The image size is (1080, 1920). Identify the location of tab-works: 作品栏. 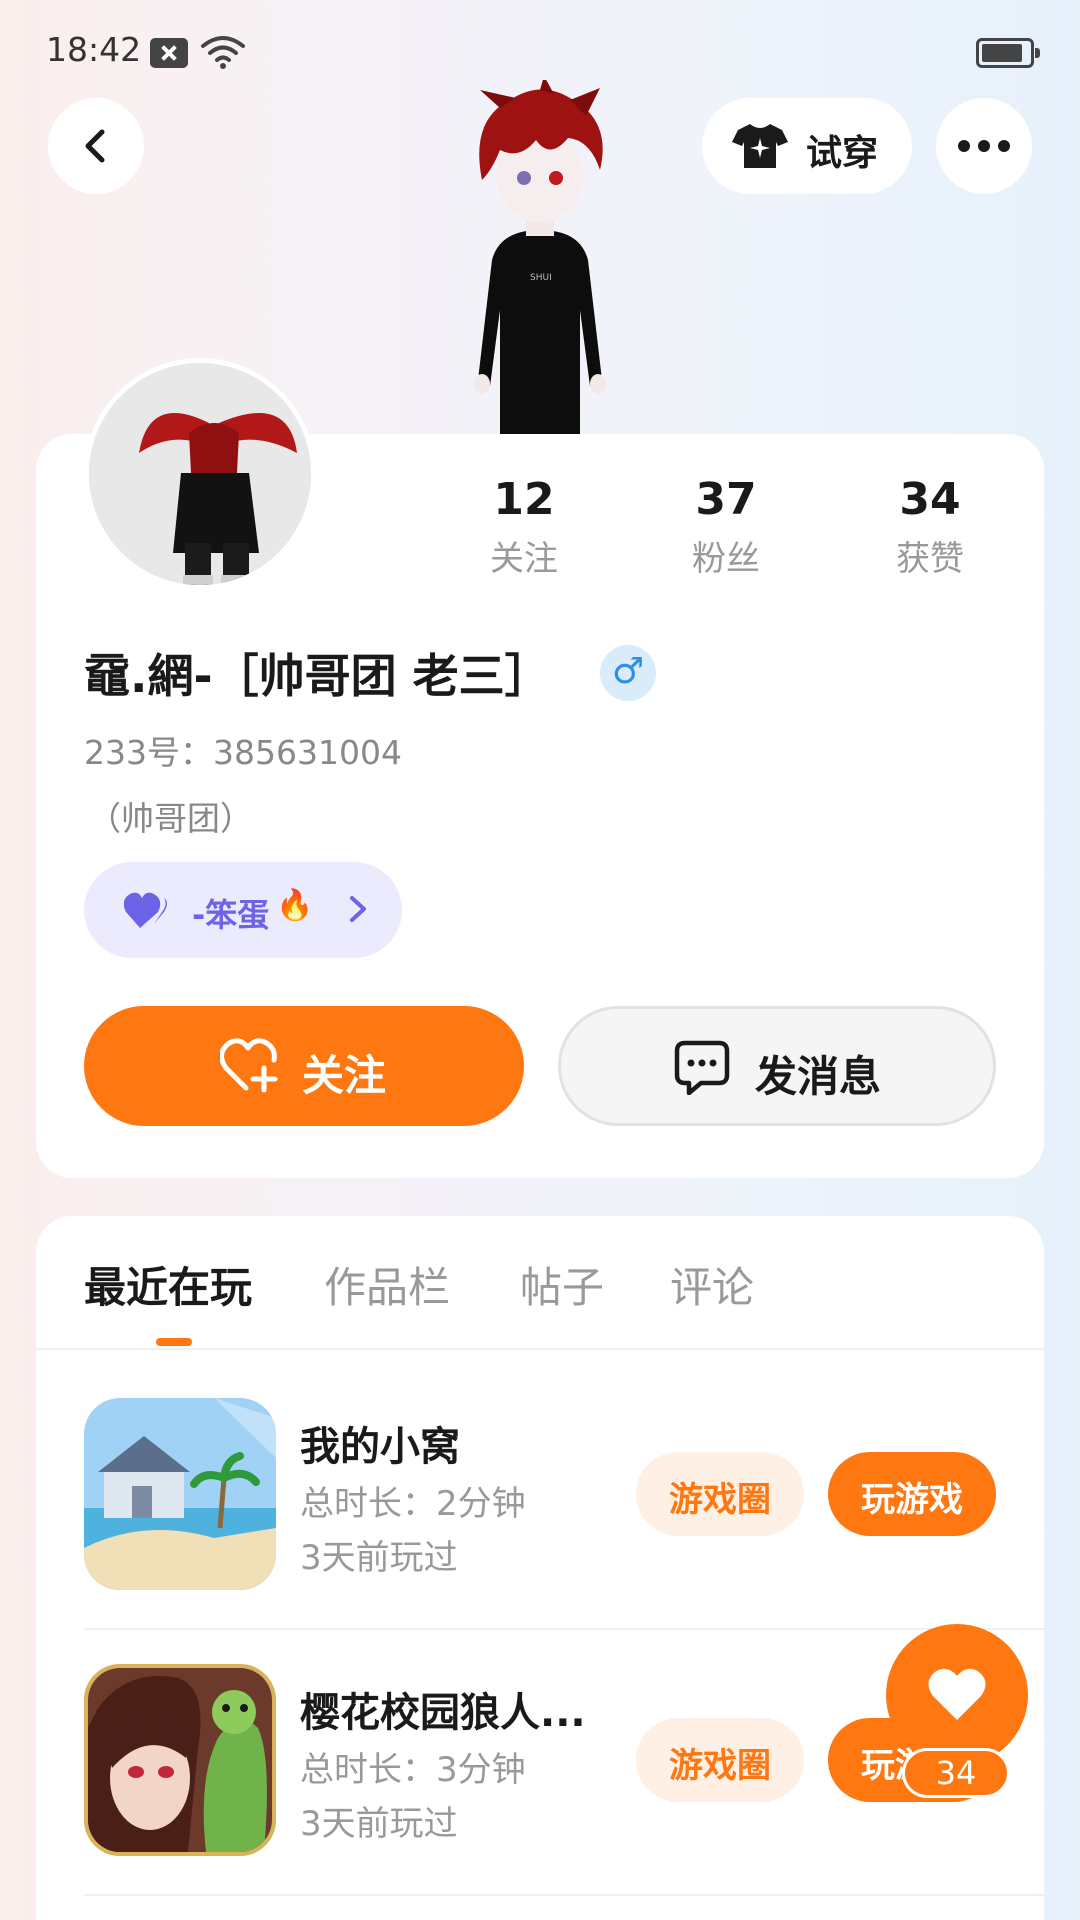
(387, 1284).